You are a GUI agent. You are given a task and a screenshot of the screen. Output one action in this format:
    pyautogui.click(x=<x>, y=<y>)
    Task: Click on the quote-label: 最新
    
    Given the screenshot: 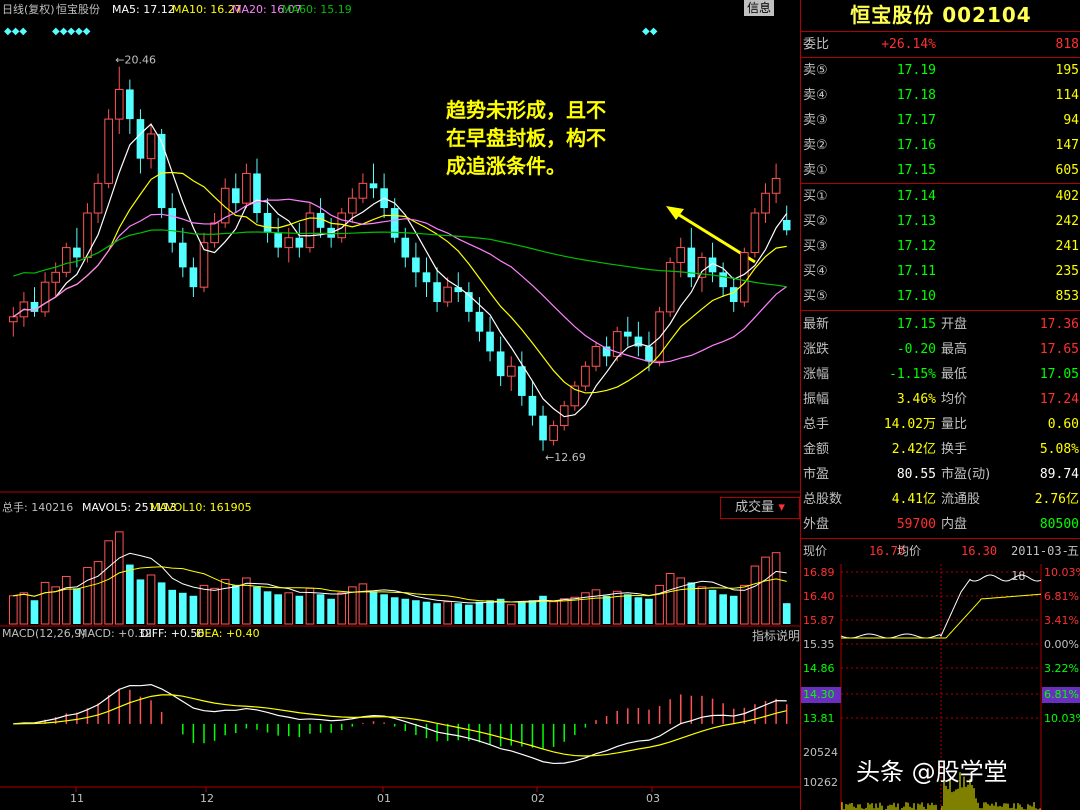 What is the action you would take?
    pyautogui.click(x=816, y=324)
    